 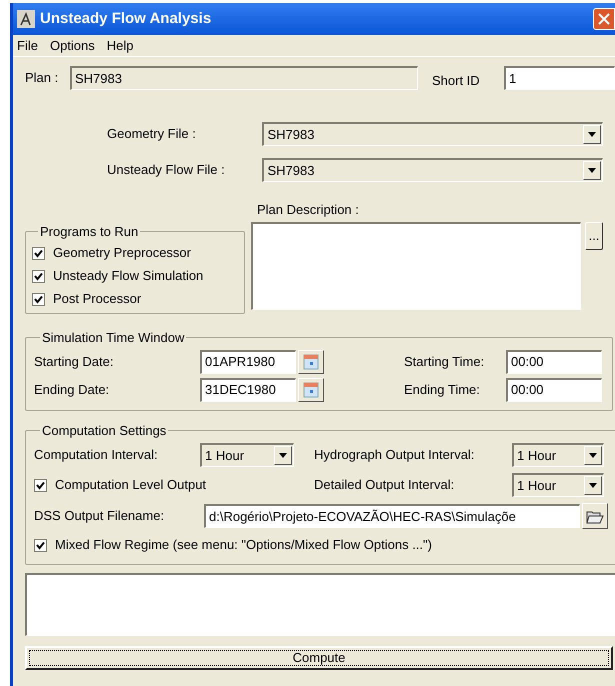 I want to click on field-label: Short ID, so click(x=456, y=81).